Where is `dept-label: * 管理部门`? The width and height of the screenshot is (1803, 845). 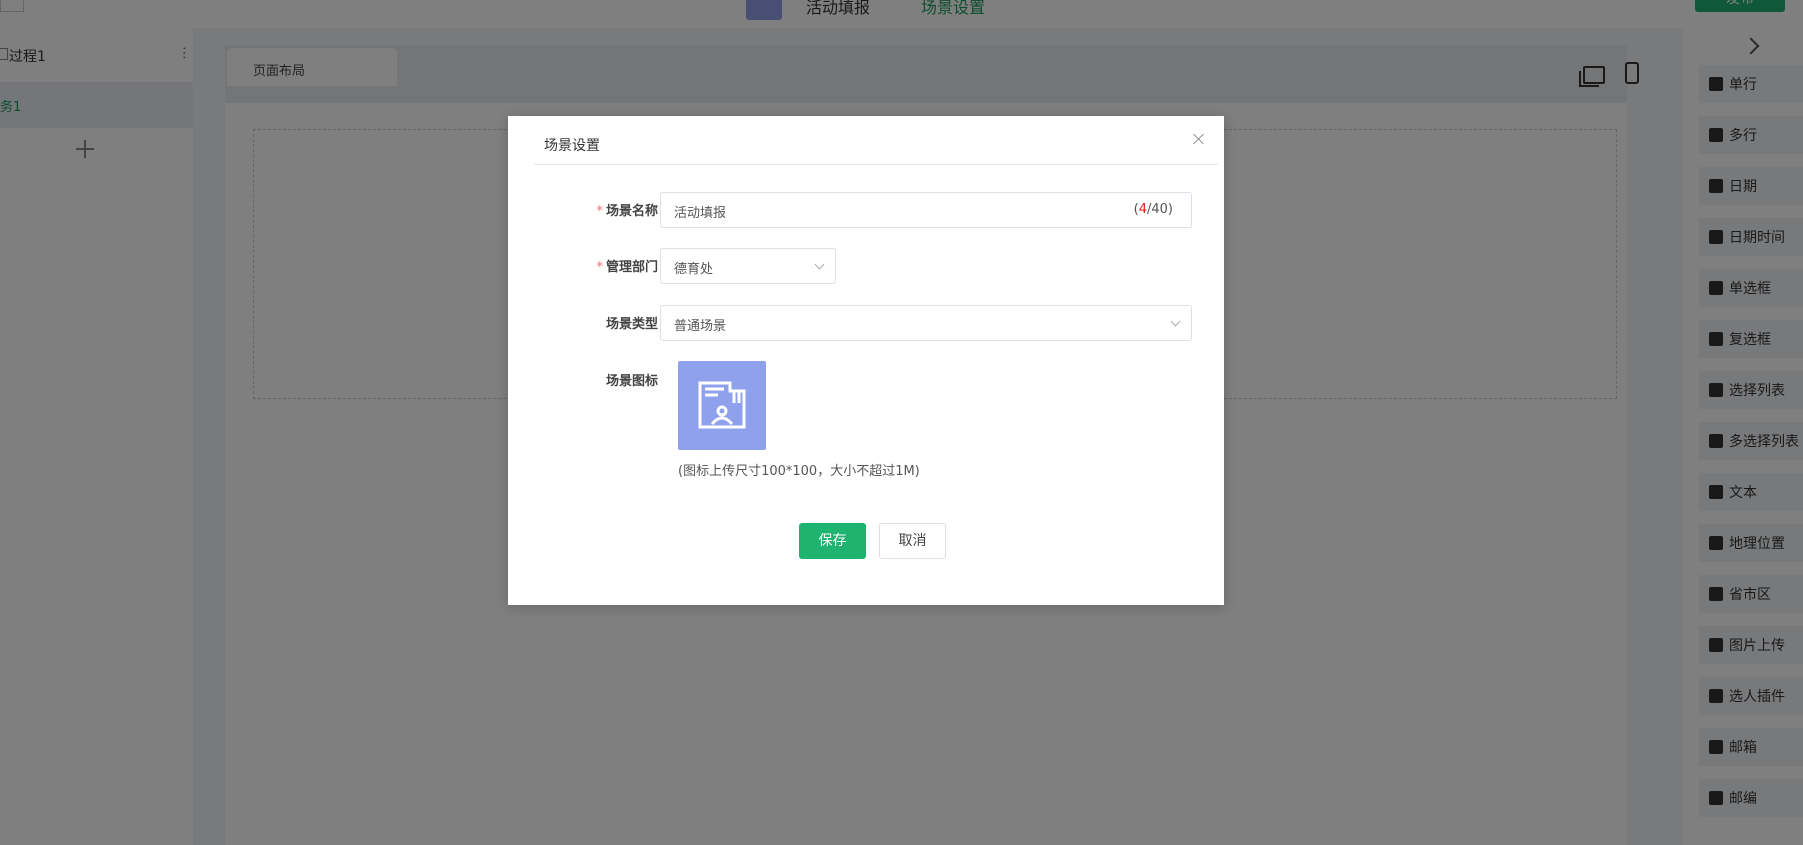 dept-label: * 管理部门 is located at coordinates (627, 267).